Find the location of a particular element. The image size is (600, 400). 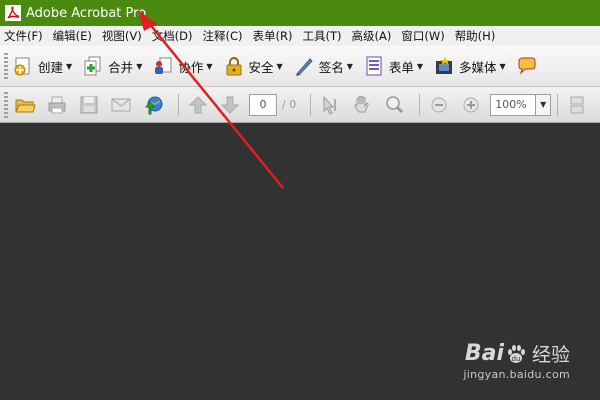

secure-button: 安全 ▼ is located at coordinates (253, 66).